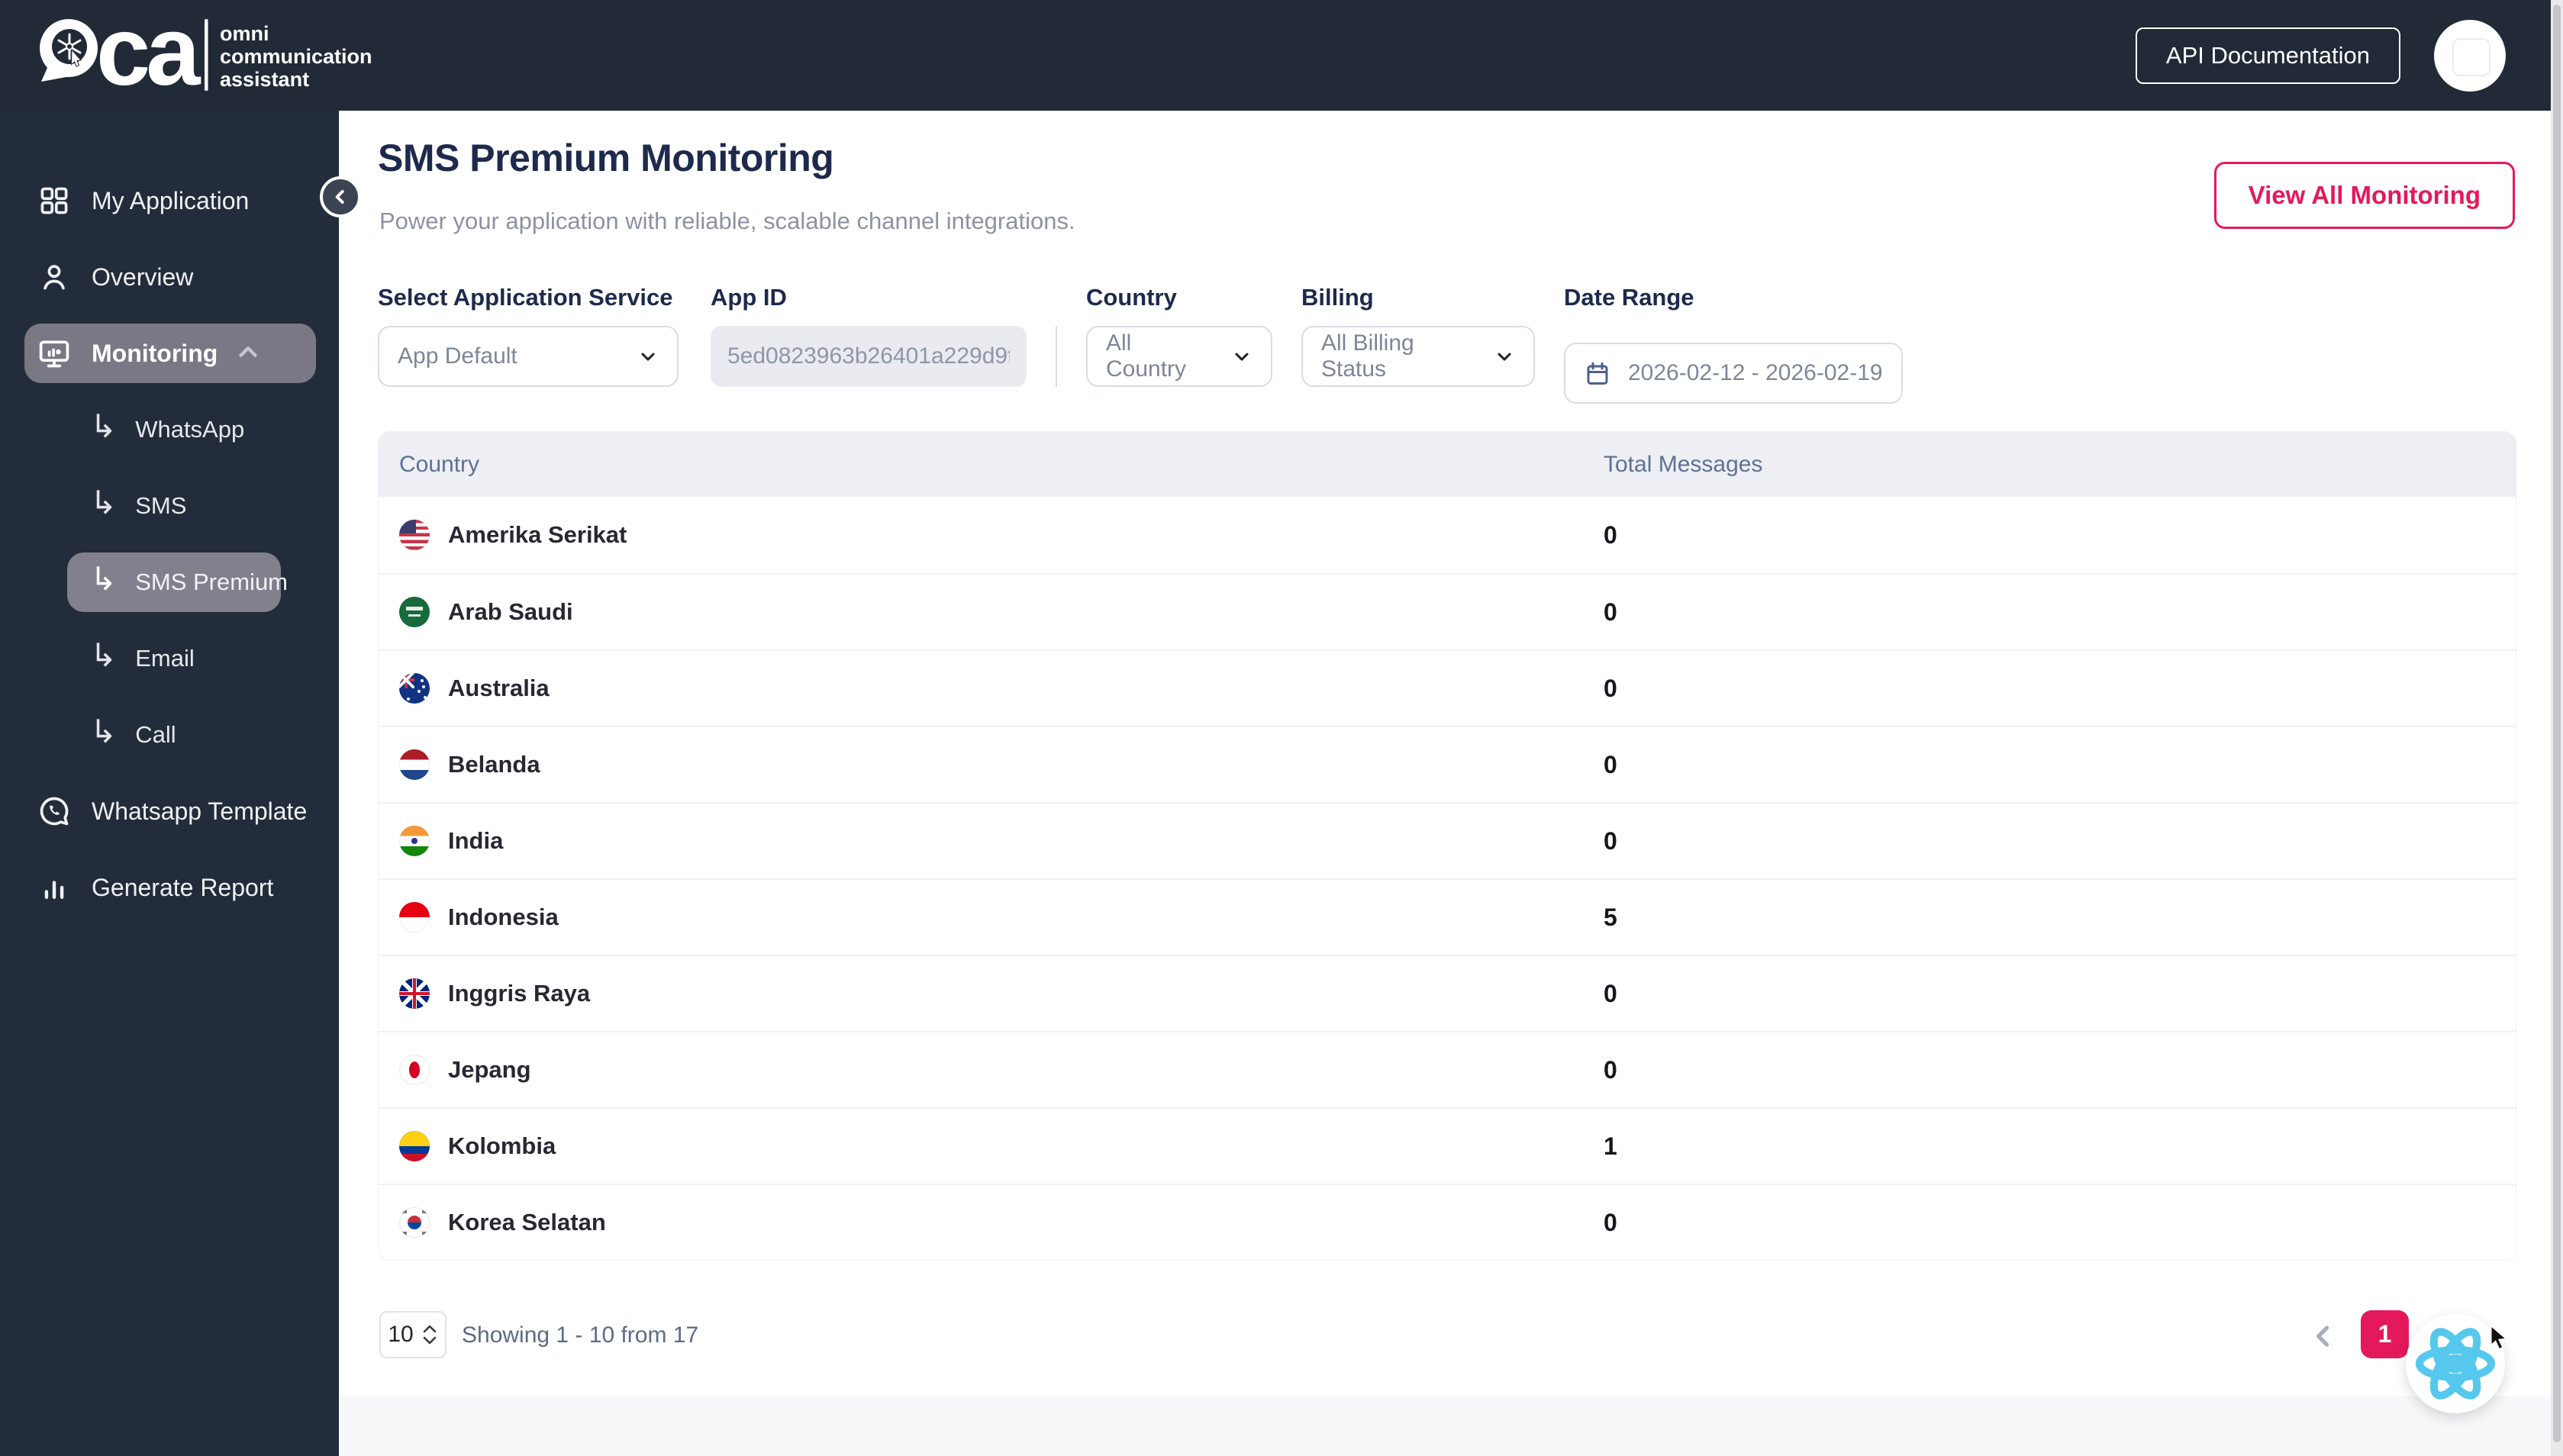 Image resolution: width=2563 pixels, height=1456 pixels. I want to click on sidebar-item-call: ↳ Call, so click(169, 735).